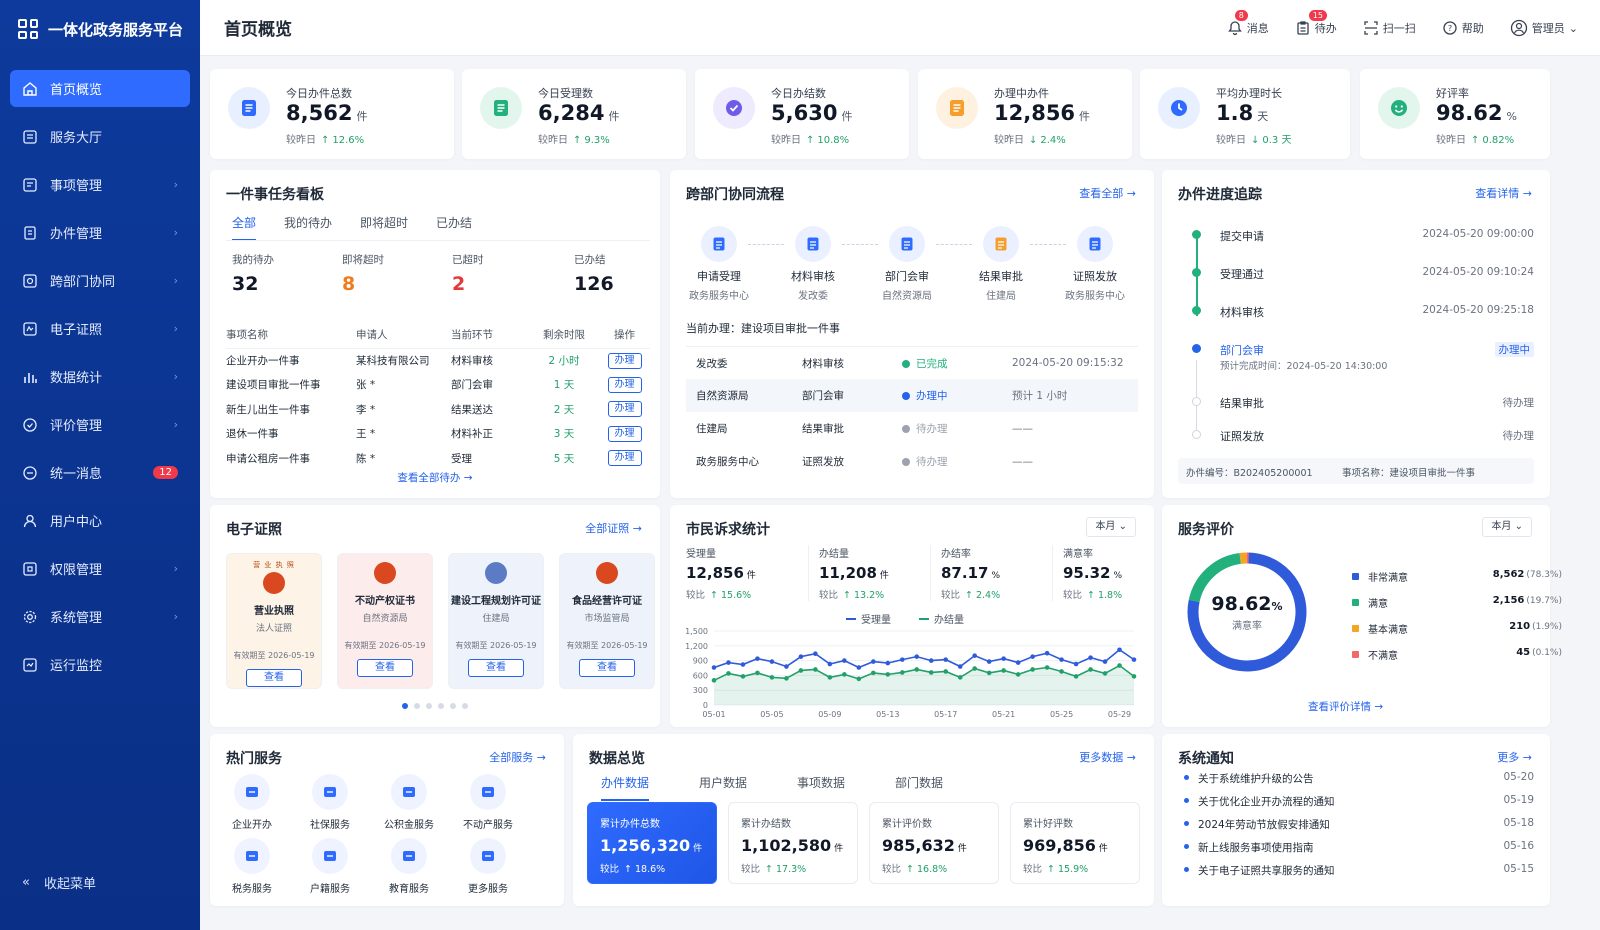  What do you see at coordinates (100, 280) in the screenshot?
I see `sidebar-item-4: 跨部门协同 ›` at bounding box center [100, 280].